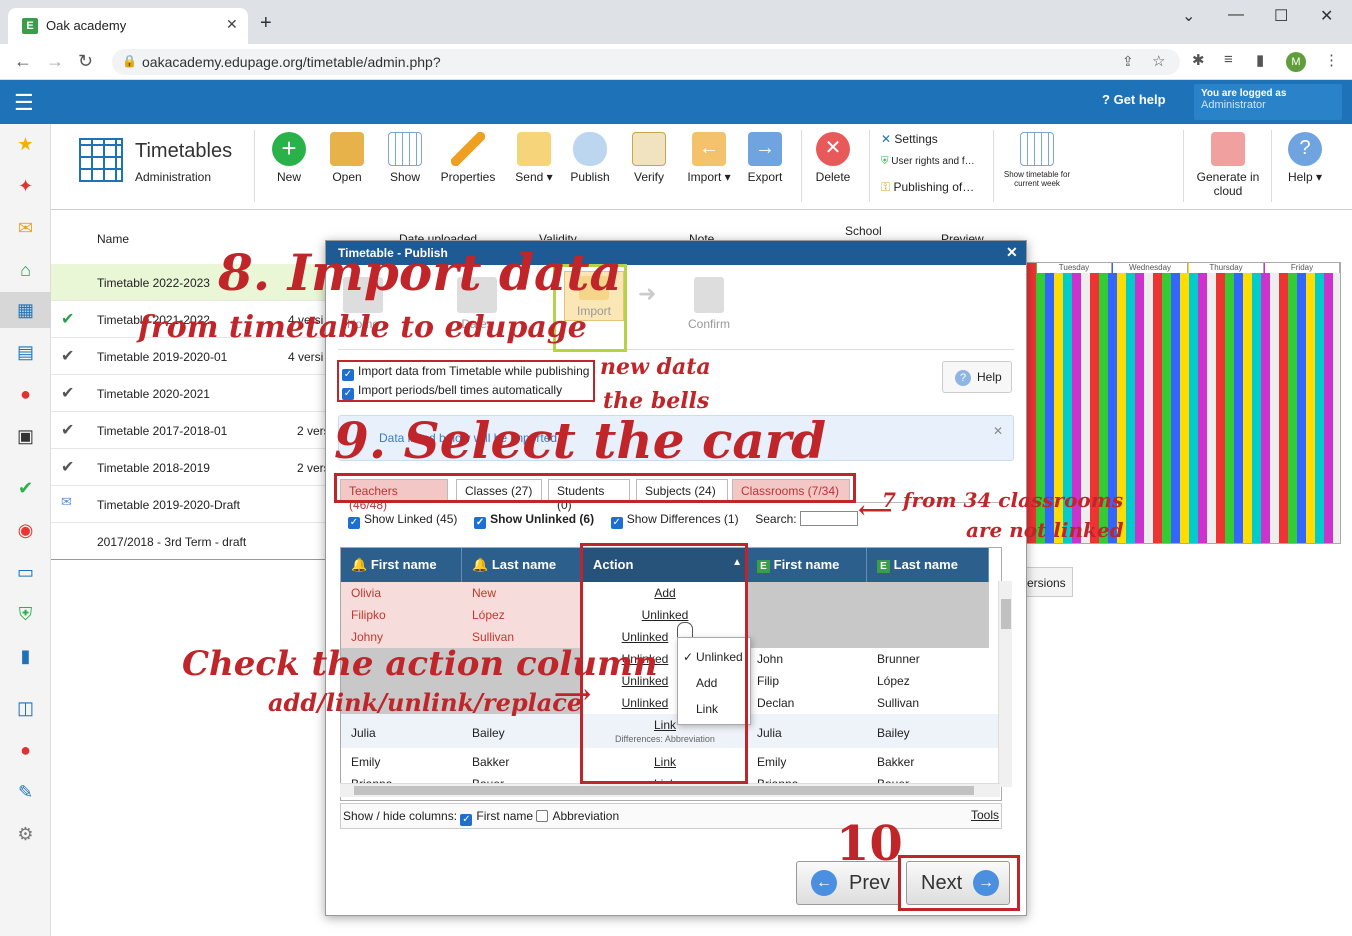 This screenshot has height=936, width=1352. Describe the element at coordinates (25, 656) in the screenshot. I see `chart-icon: ▮` at that location.